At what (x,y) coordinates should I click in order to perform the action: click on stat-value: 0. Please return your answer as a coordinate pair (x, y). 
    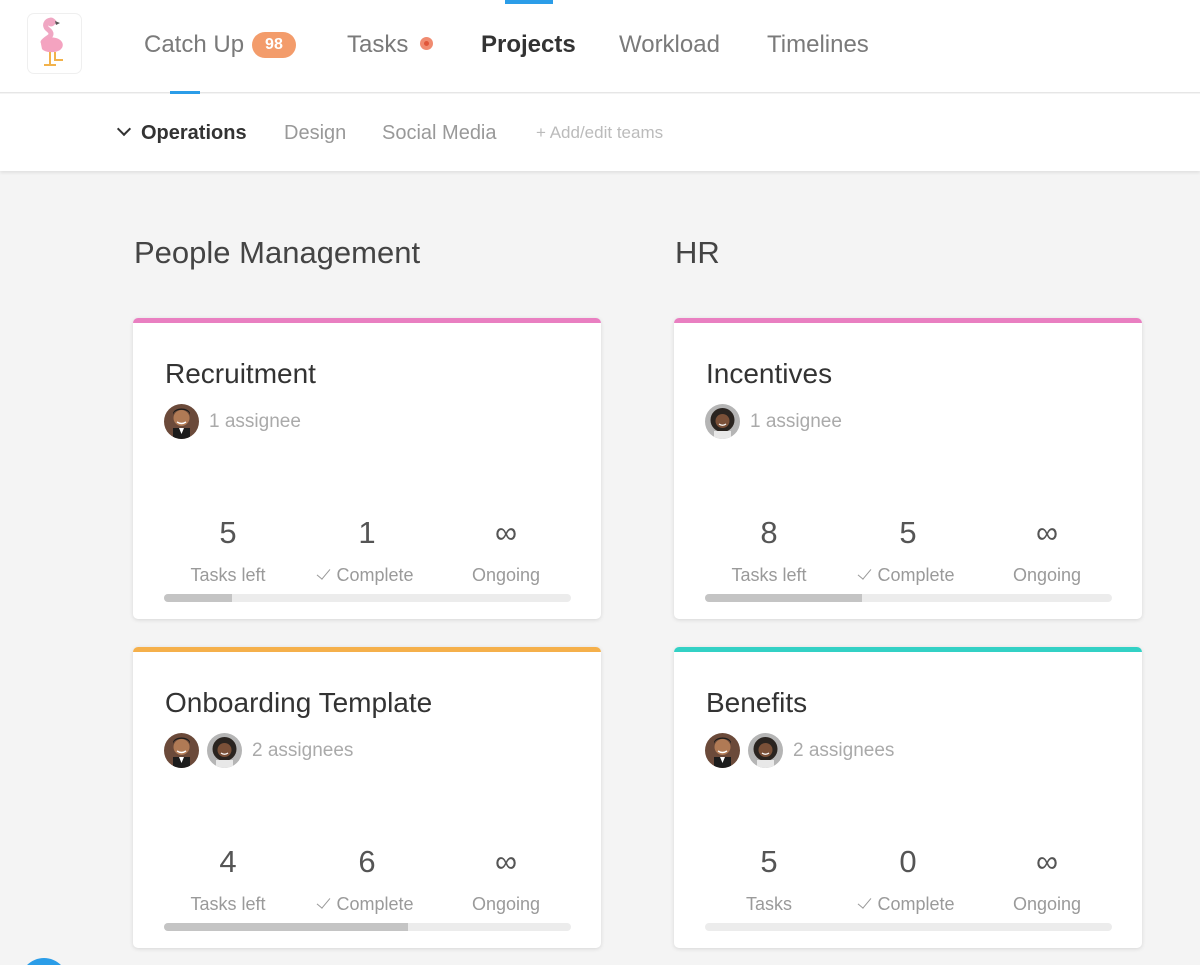
    Looking at the image, I should click on (908, 861).